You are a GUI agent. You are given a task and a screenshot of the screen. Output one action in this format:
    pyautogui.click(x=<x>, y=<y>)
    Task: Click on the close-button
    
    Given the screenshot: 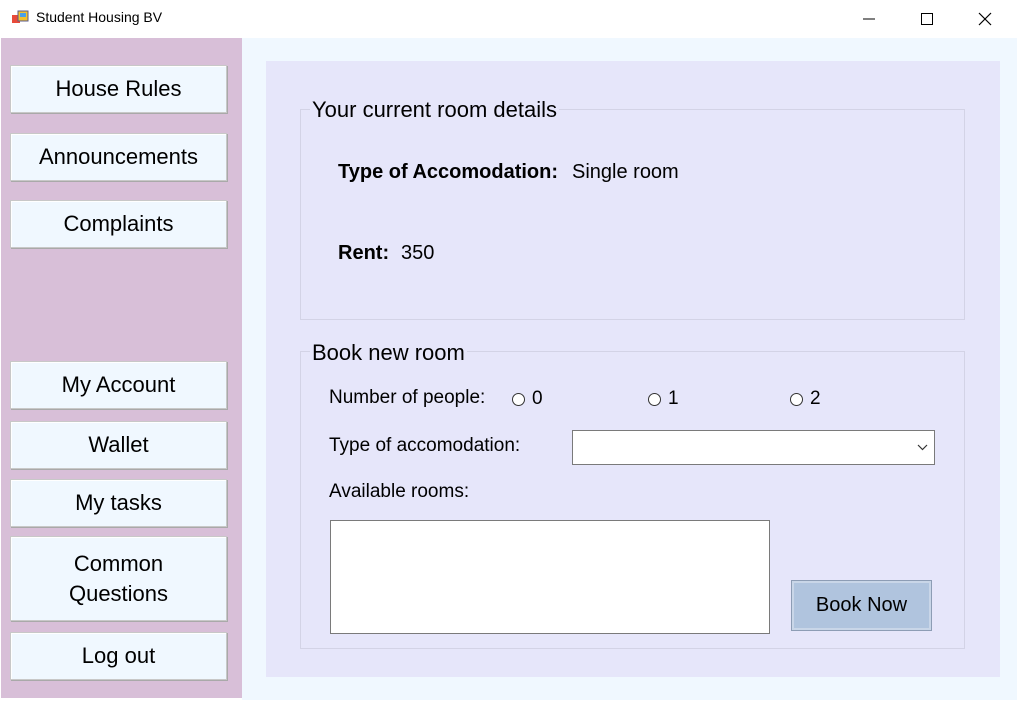 What is the action you would take?
    pyautogui.click(x=985, y=18)
    